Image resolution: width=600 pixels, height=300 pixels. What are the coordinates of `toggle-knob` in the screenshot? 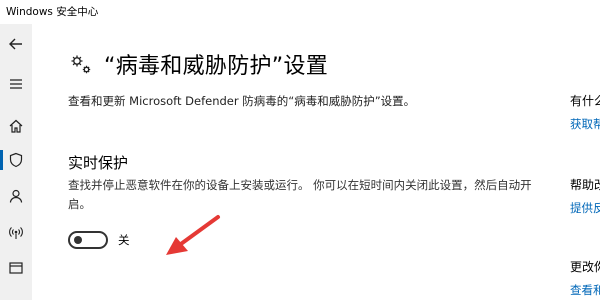 It's located at (78, 240).